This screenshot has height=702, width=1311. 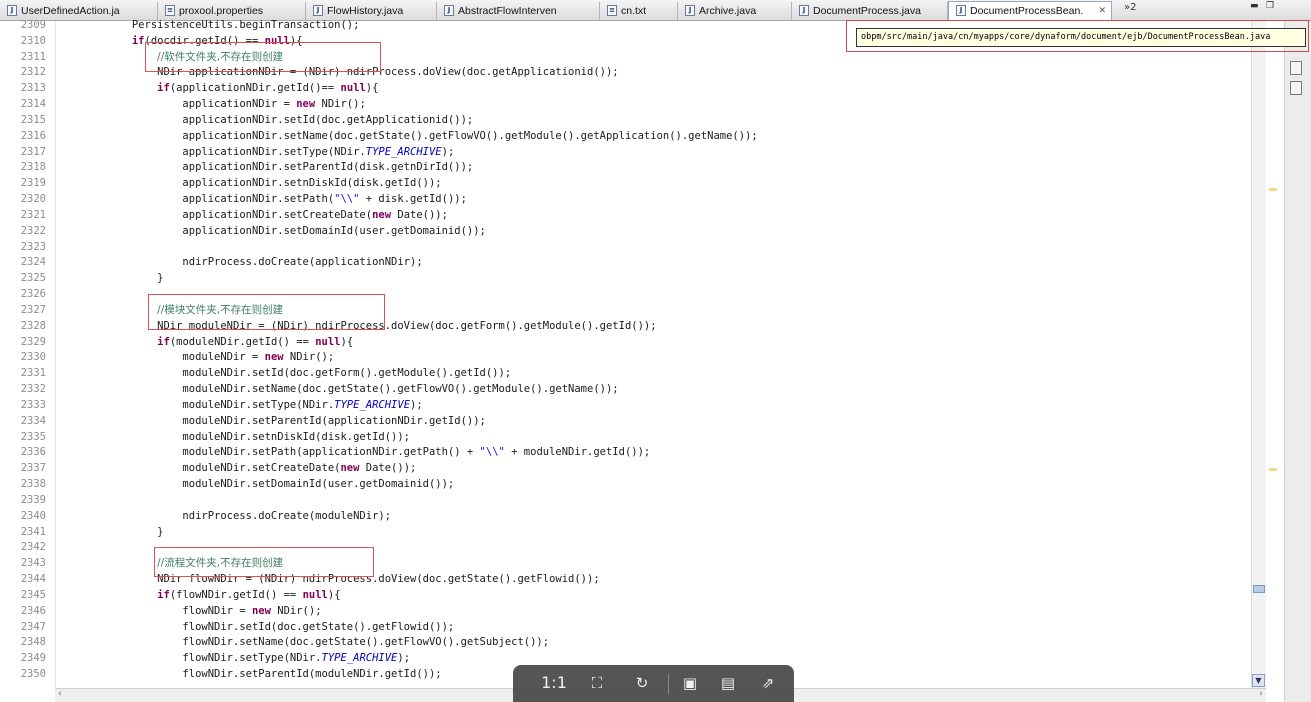 What do you see at coordinates (170, 10) in the screenshot?
I see `properties-file-icon: ≡` at bounding box center [170, 10].